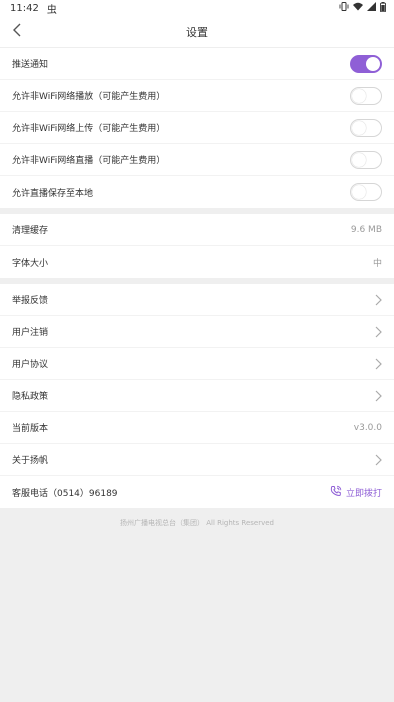 The width and height of the screenshot is (394, 702). What do you see at coordinates (197, 64) in the screenshot?
I see `setting-push-notification: 推送通知` at bounding box center [197, 64].